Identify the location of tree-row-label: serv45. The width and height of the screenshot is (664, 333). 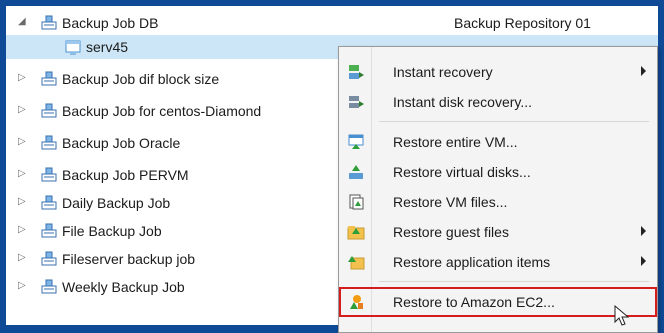
(107, 47).